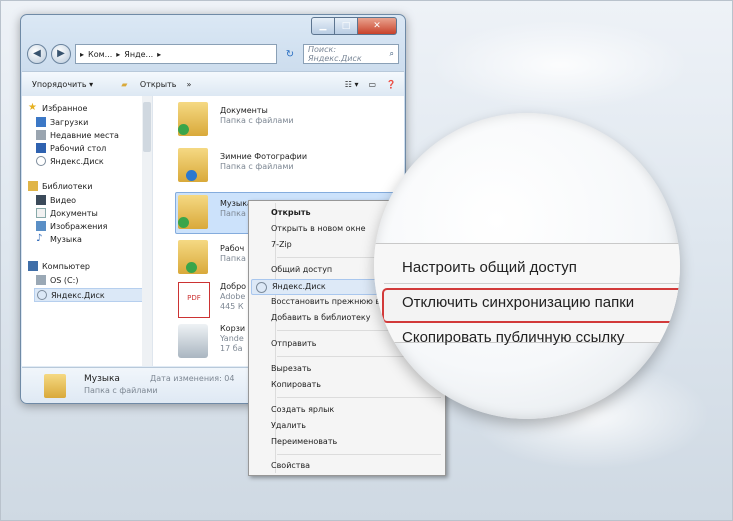 The width and height of the screenshot is (733, 521). Describe the element at coordinates (518, 302) in the screenshot. I see `submenu-item-disable-sync: Отключить синхронизацию папки` at that location.